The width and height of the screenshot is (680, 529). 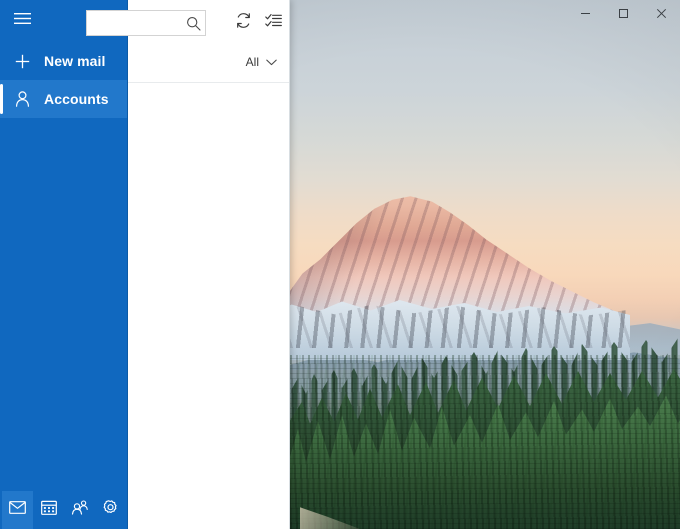 I want to click on maximize-button, so click(x=623, y=13).